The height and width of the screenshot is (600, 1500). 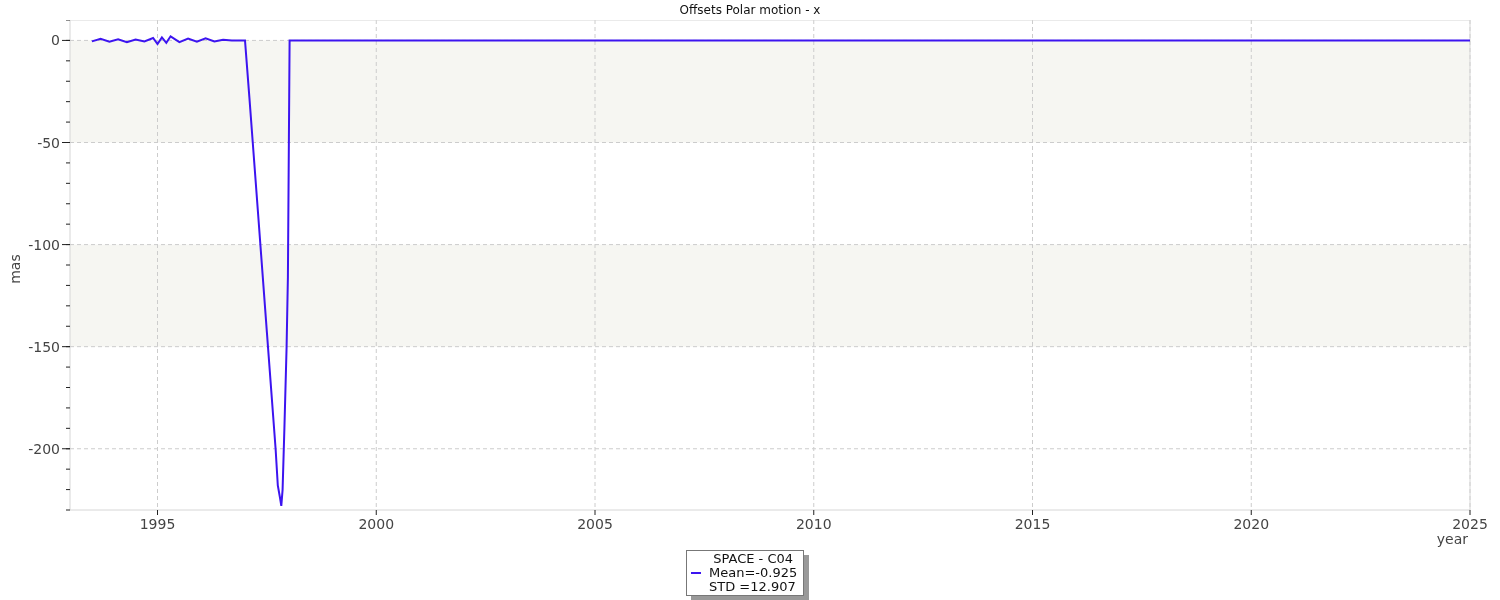 What do you see at coordinates (1470, 524) in the screenshot?
I see `x-tick-label: 2025` at bounding box center [1470, 524].